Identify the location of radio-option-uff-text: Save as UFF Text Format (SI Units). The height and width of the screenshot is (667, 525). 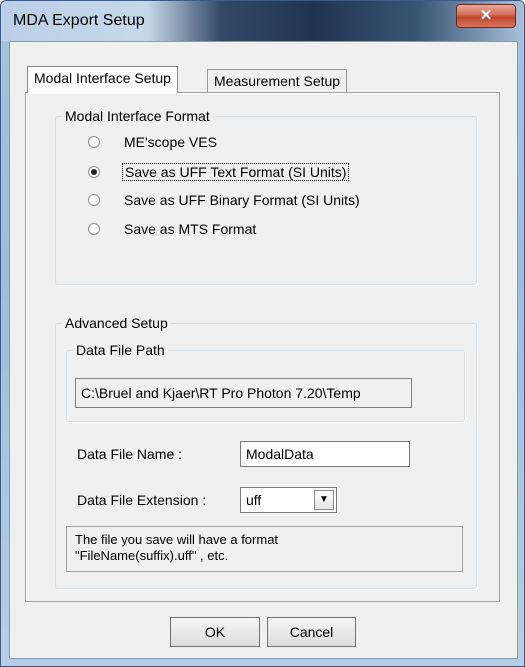
(219, 172).